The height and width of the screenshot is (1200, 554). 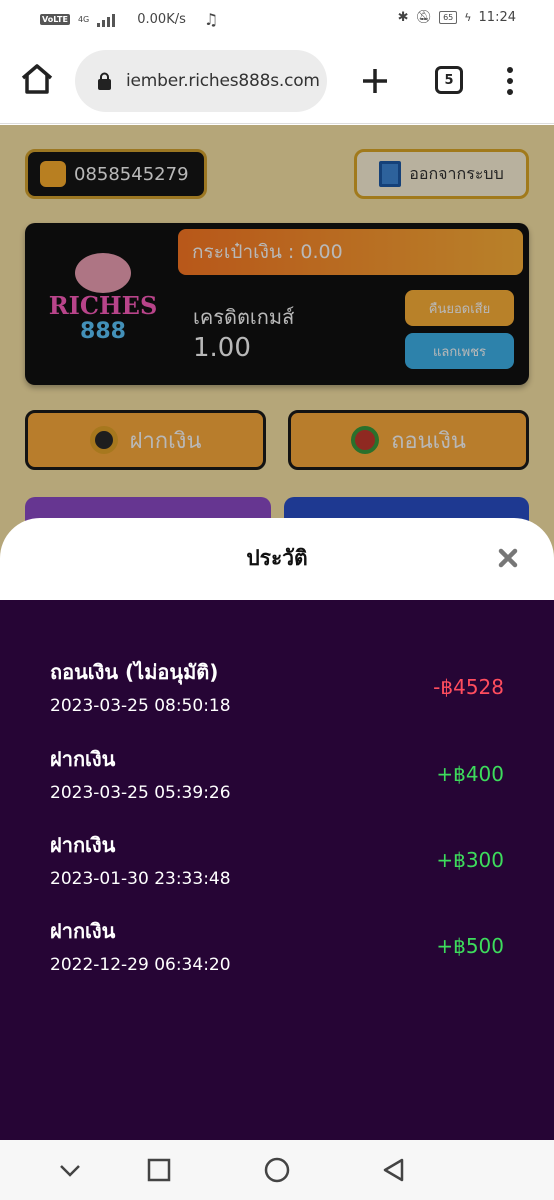 What do you see at coordinates (403, 17) in the screenshot?
I see `bluetooth-icon: ✱` at bounding box center [403, 17].